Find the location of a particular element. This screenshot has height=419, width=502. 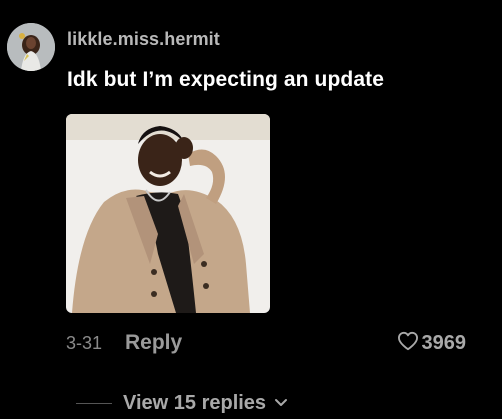

like-button: 3969 is located at coordinates (432, 343).